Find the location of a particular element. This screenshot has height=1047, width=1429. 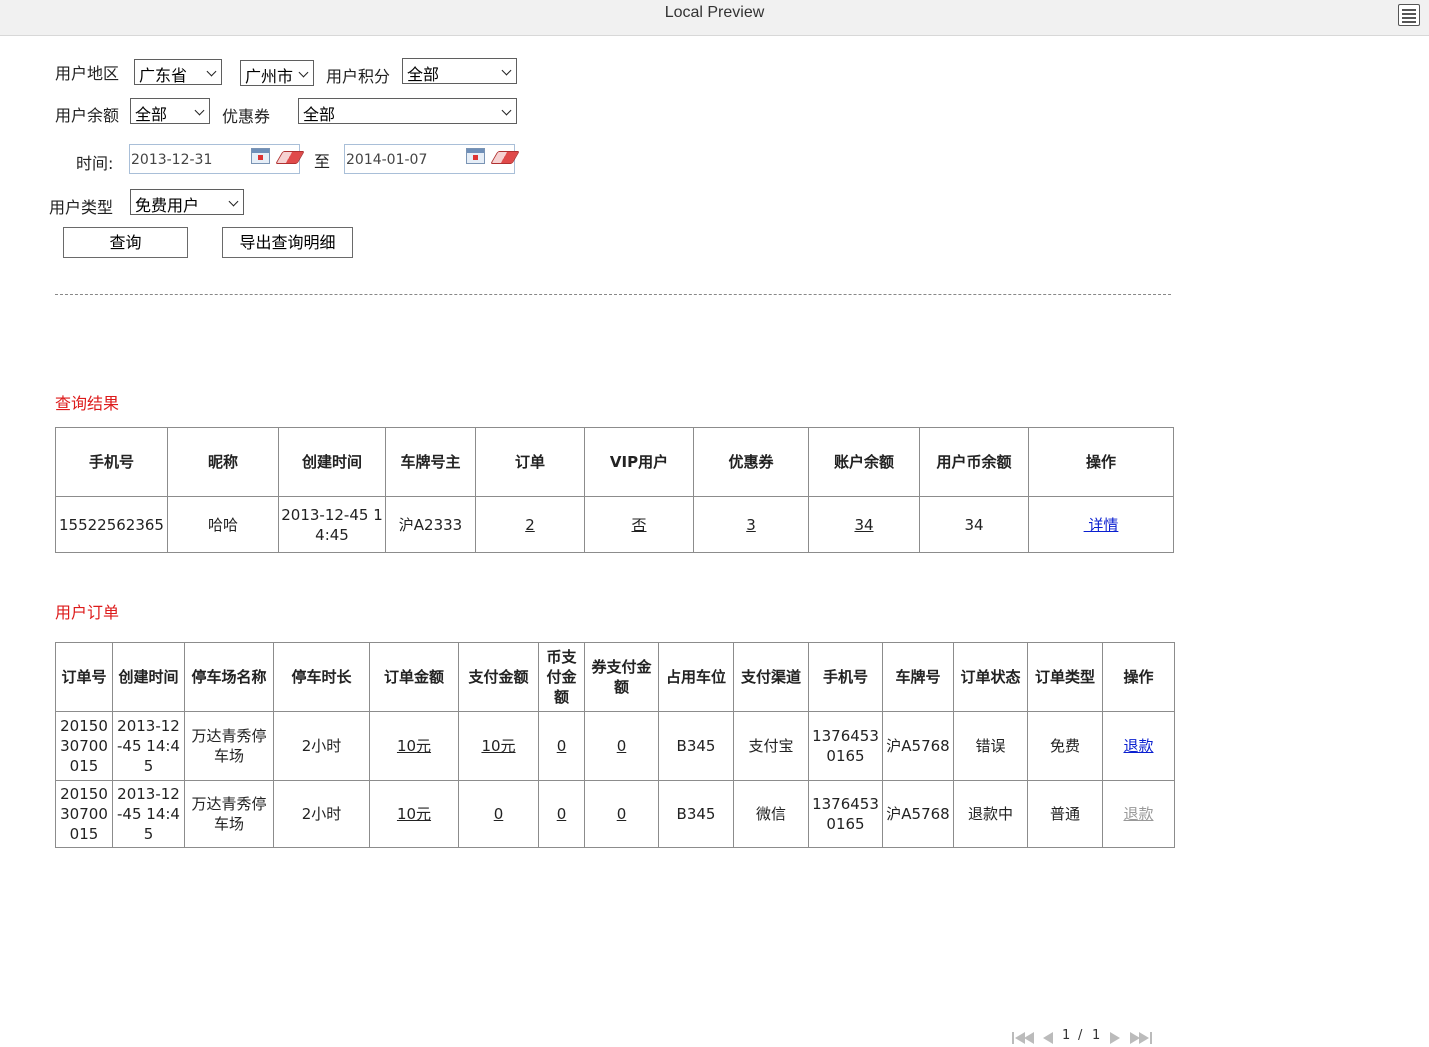

paid-link: 0 is located at coordinates (499, 814).